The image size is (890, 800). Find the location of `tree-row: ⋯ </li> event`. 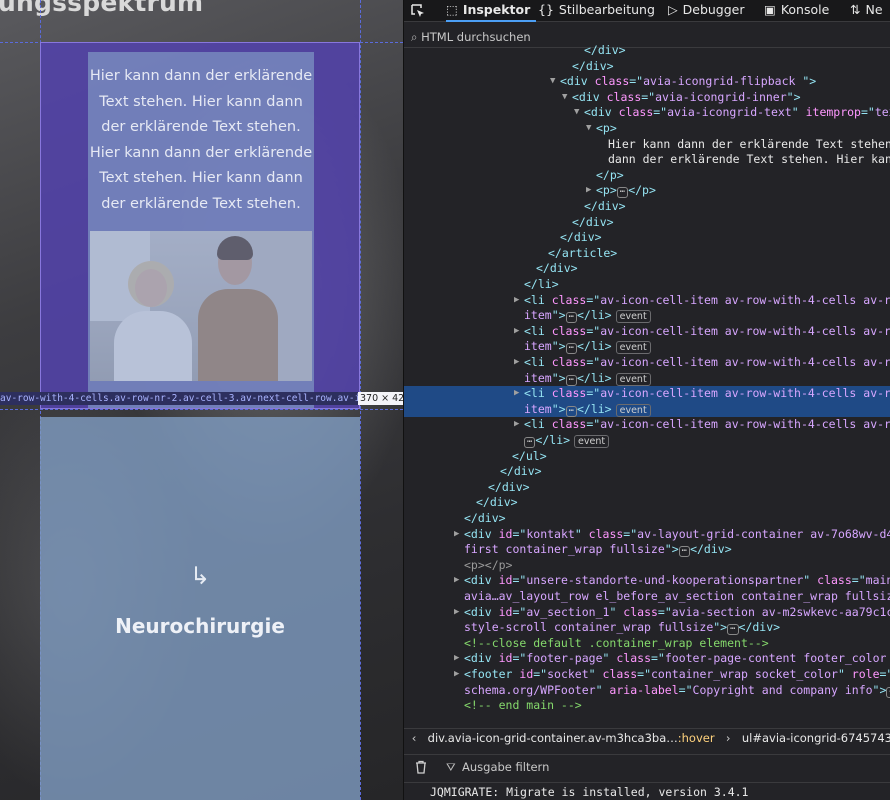

tree-row: ⋯ </li> event is located at coordinates (647, 441).